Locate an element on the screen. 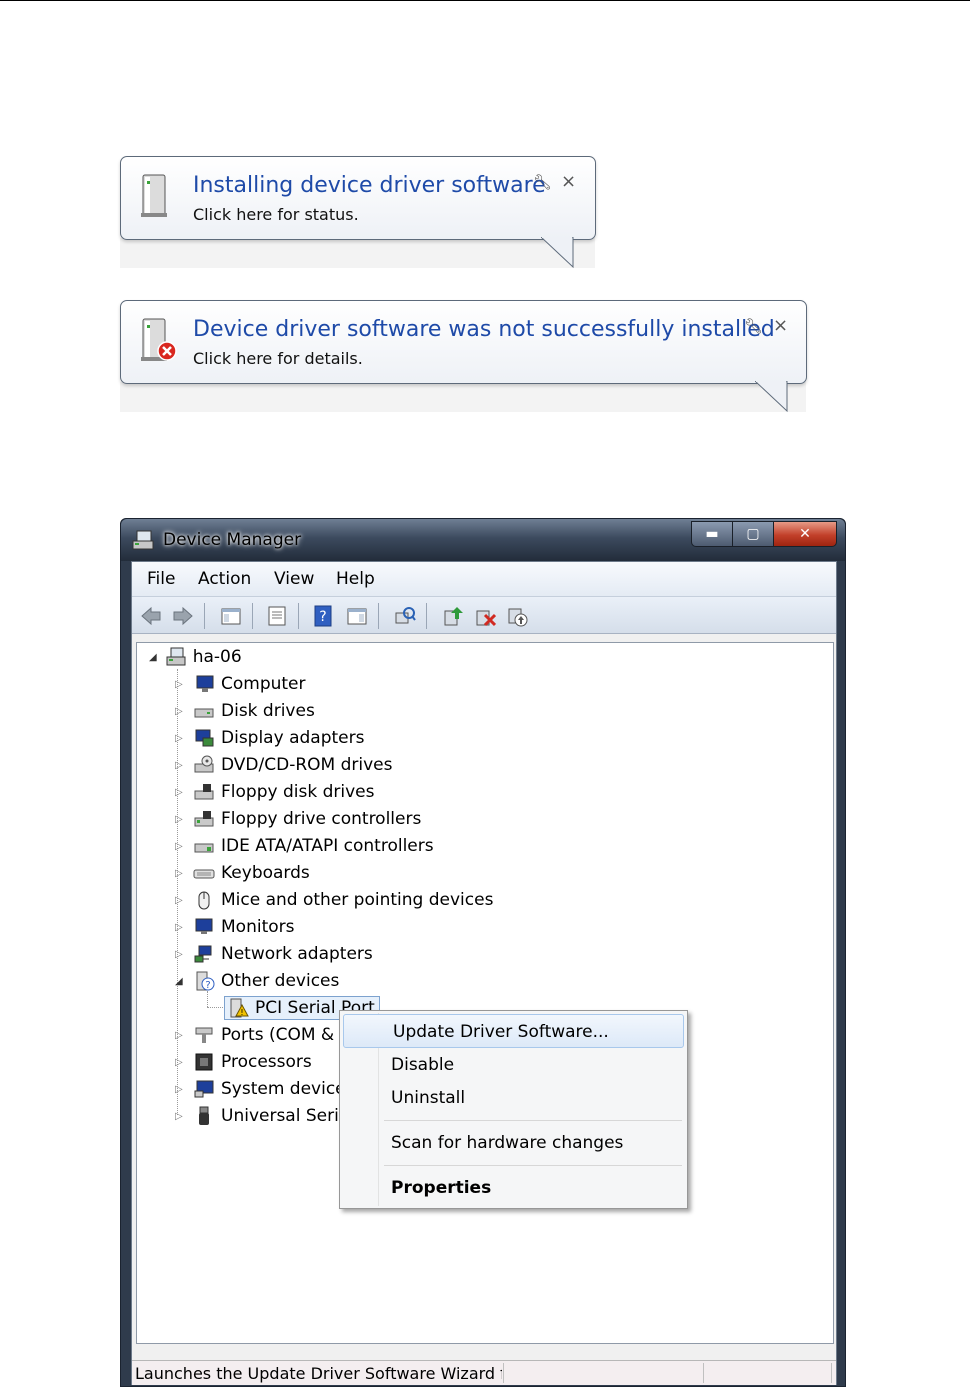 This screenshot has width=970, height=1387. tree-item-display-adapters: ▷ Display adapters is located at coordinates (270, 738).